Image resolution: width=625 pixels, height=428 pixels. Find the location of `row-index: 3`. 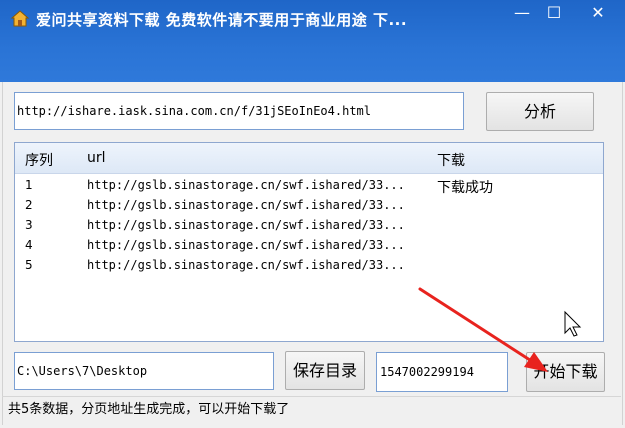

row-index: 3 is located at coordinates (29, 225).